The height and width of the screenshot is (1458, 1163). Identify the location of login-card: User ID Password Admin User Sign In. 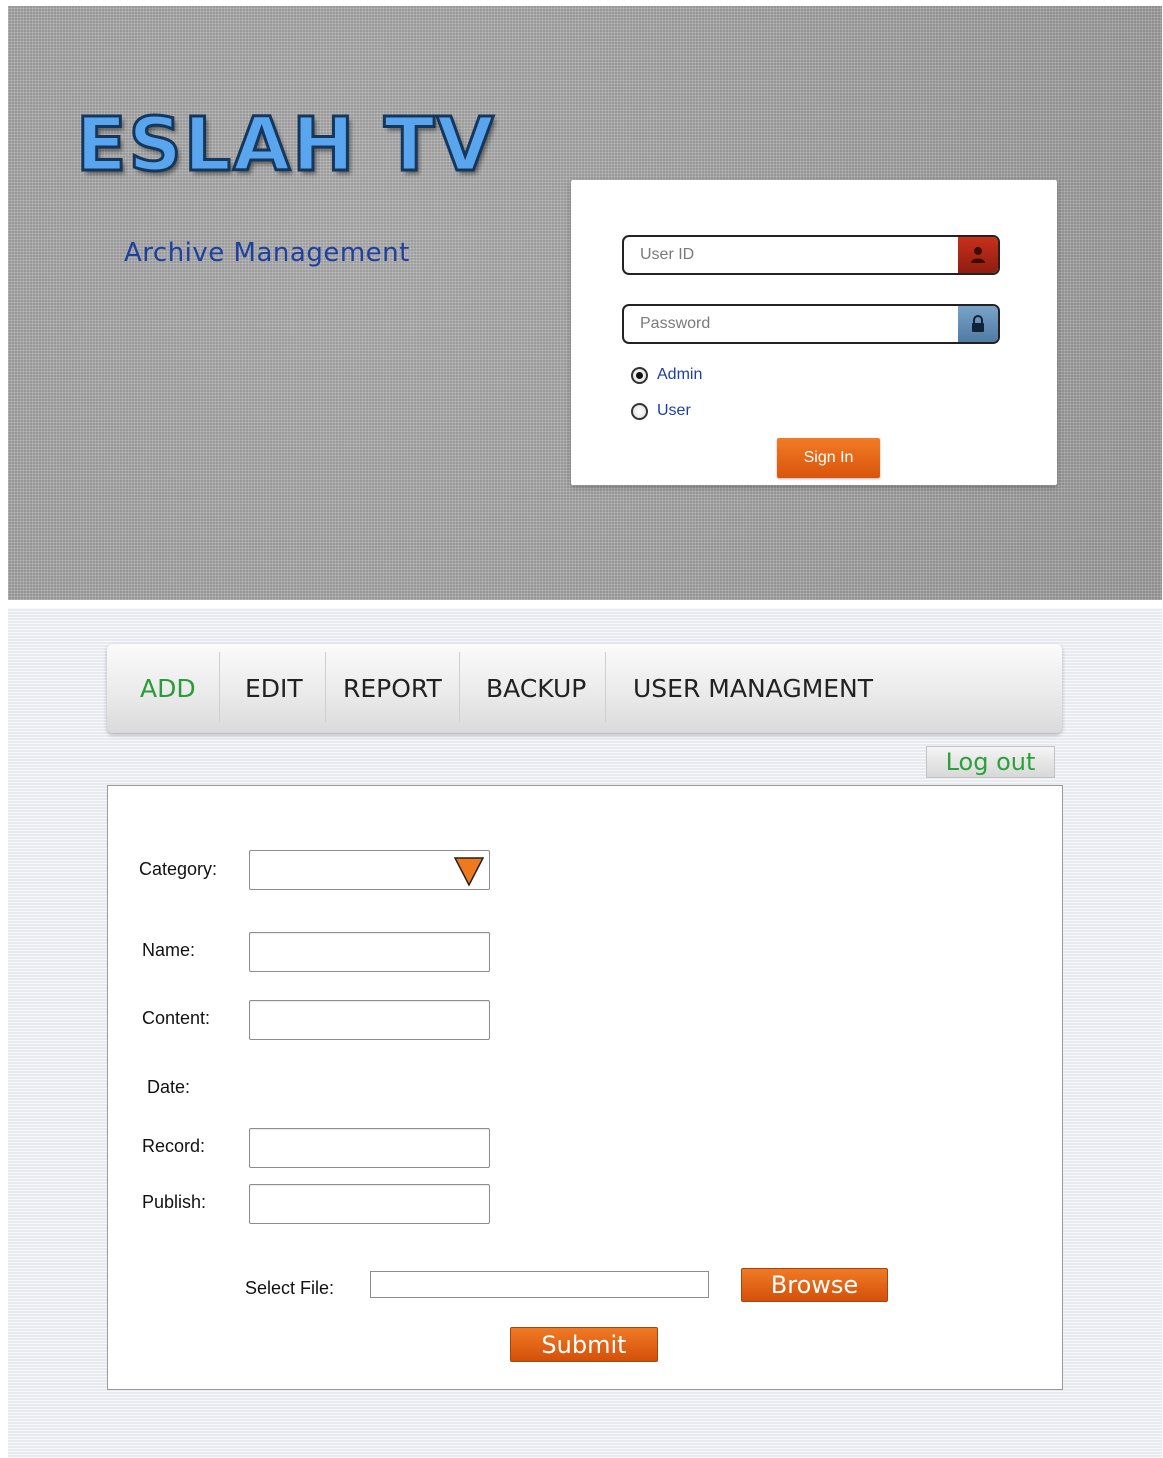
(814, 332).